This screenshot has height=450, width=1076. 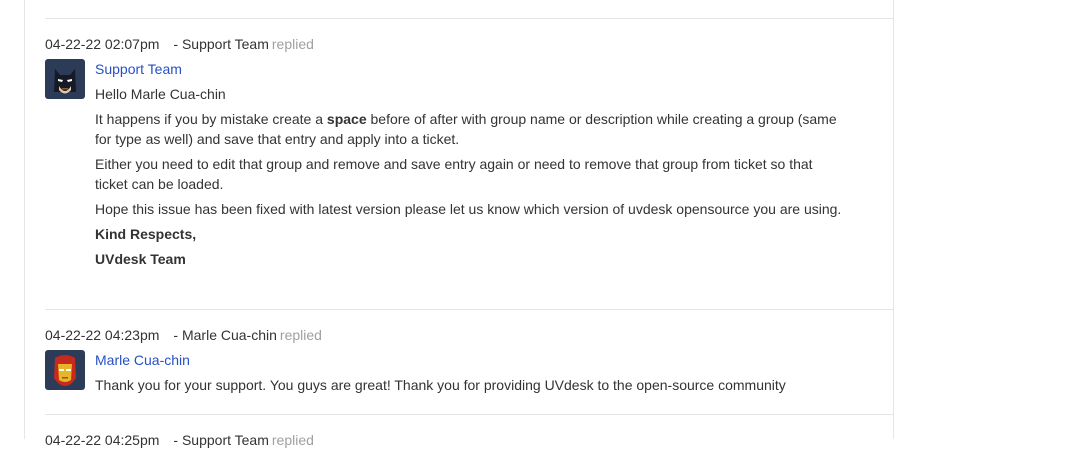 What do you see at coordinates (469, 335) in the screenshot?
I see `thread-meta: 04-22-22 04:23pm - Marle Cua-chin replied` at bounding box center [469, 335].